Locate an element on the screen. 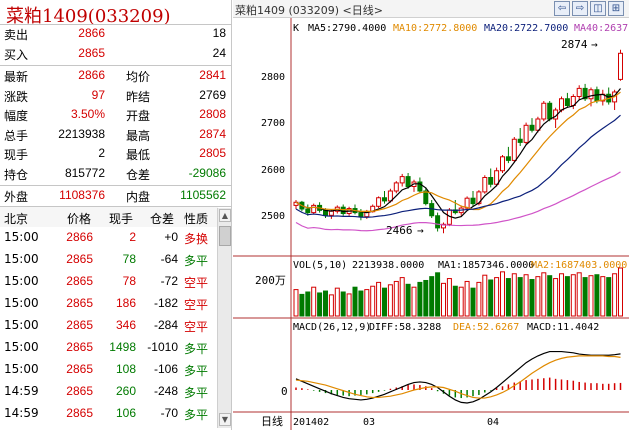  high-mark: 2874 is located at coordinates (574, 44).